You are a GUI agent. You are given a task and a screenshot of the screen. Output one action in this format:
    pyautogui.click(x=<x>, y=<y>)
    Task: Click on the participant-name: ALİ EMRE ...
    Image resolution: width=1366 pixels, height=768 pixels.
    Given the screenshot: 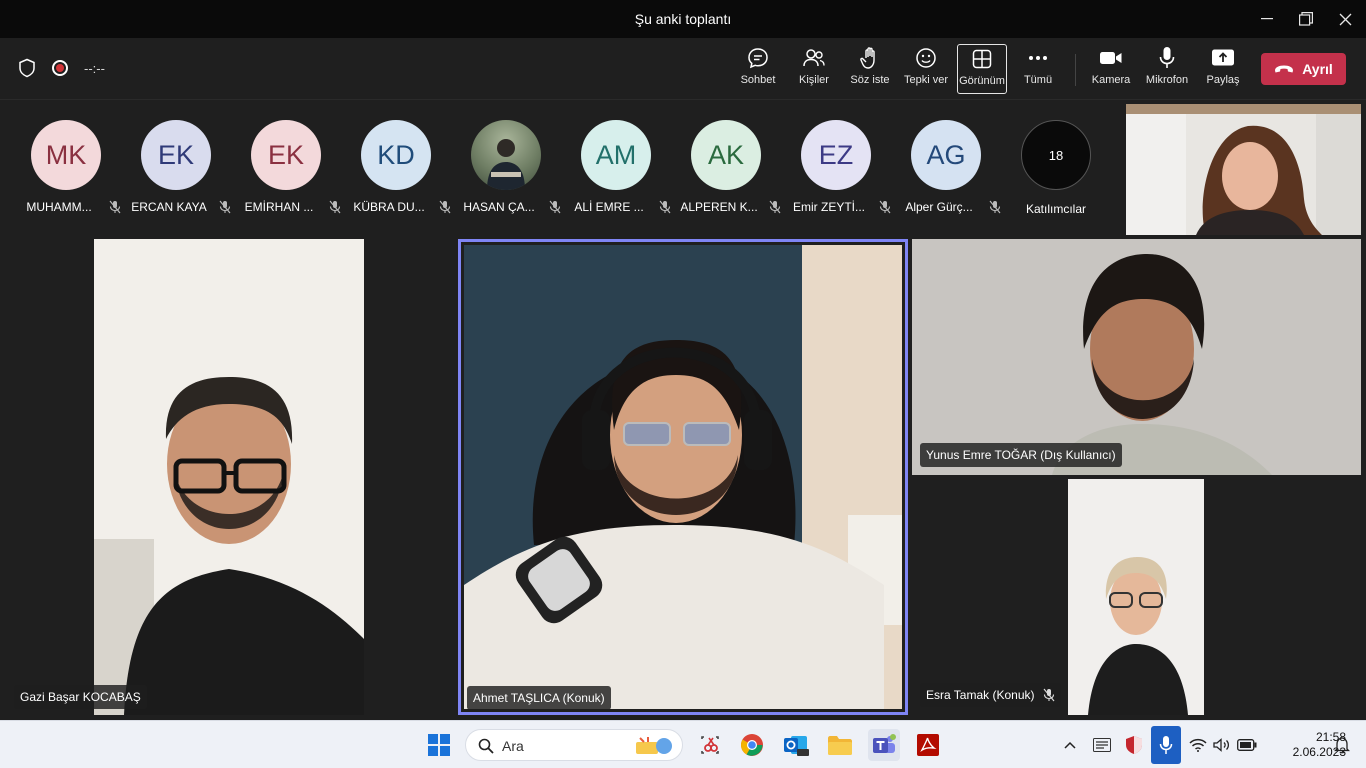 What is the action you would take?
    pyautogui.click(x=609, y=207)
    